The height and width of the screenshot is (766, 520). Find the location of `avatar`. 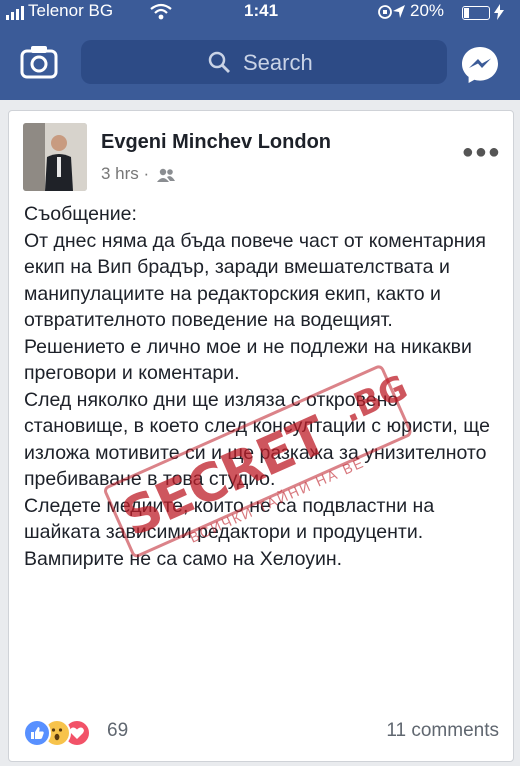

avatar is located at coordinates (55, 157).